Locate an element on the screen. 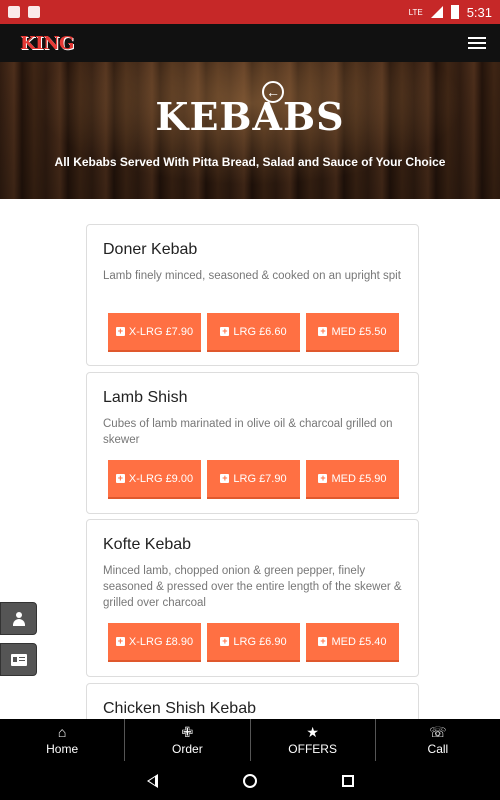 This screenshot has height=800, width=500. user-icon is located at coordinates (18, 618).